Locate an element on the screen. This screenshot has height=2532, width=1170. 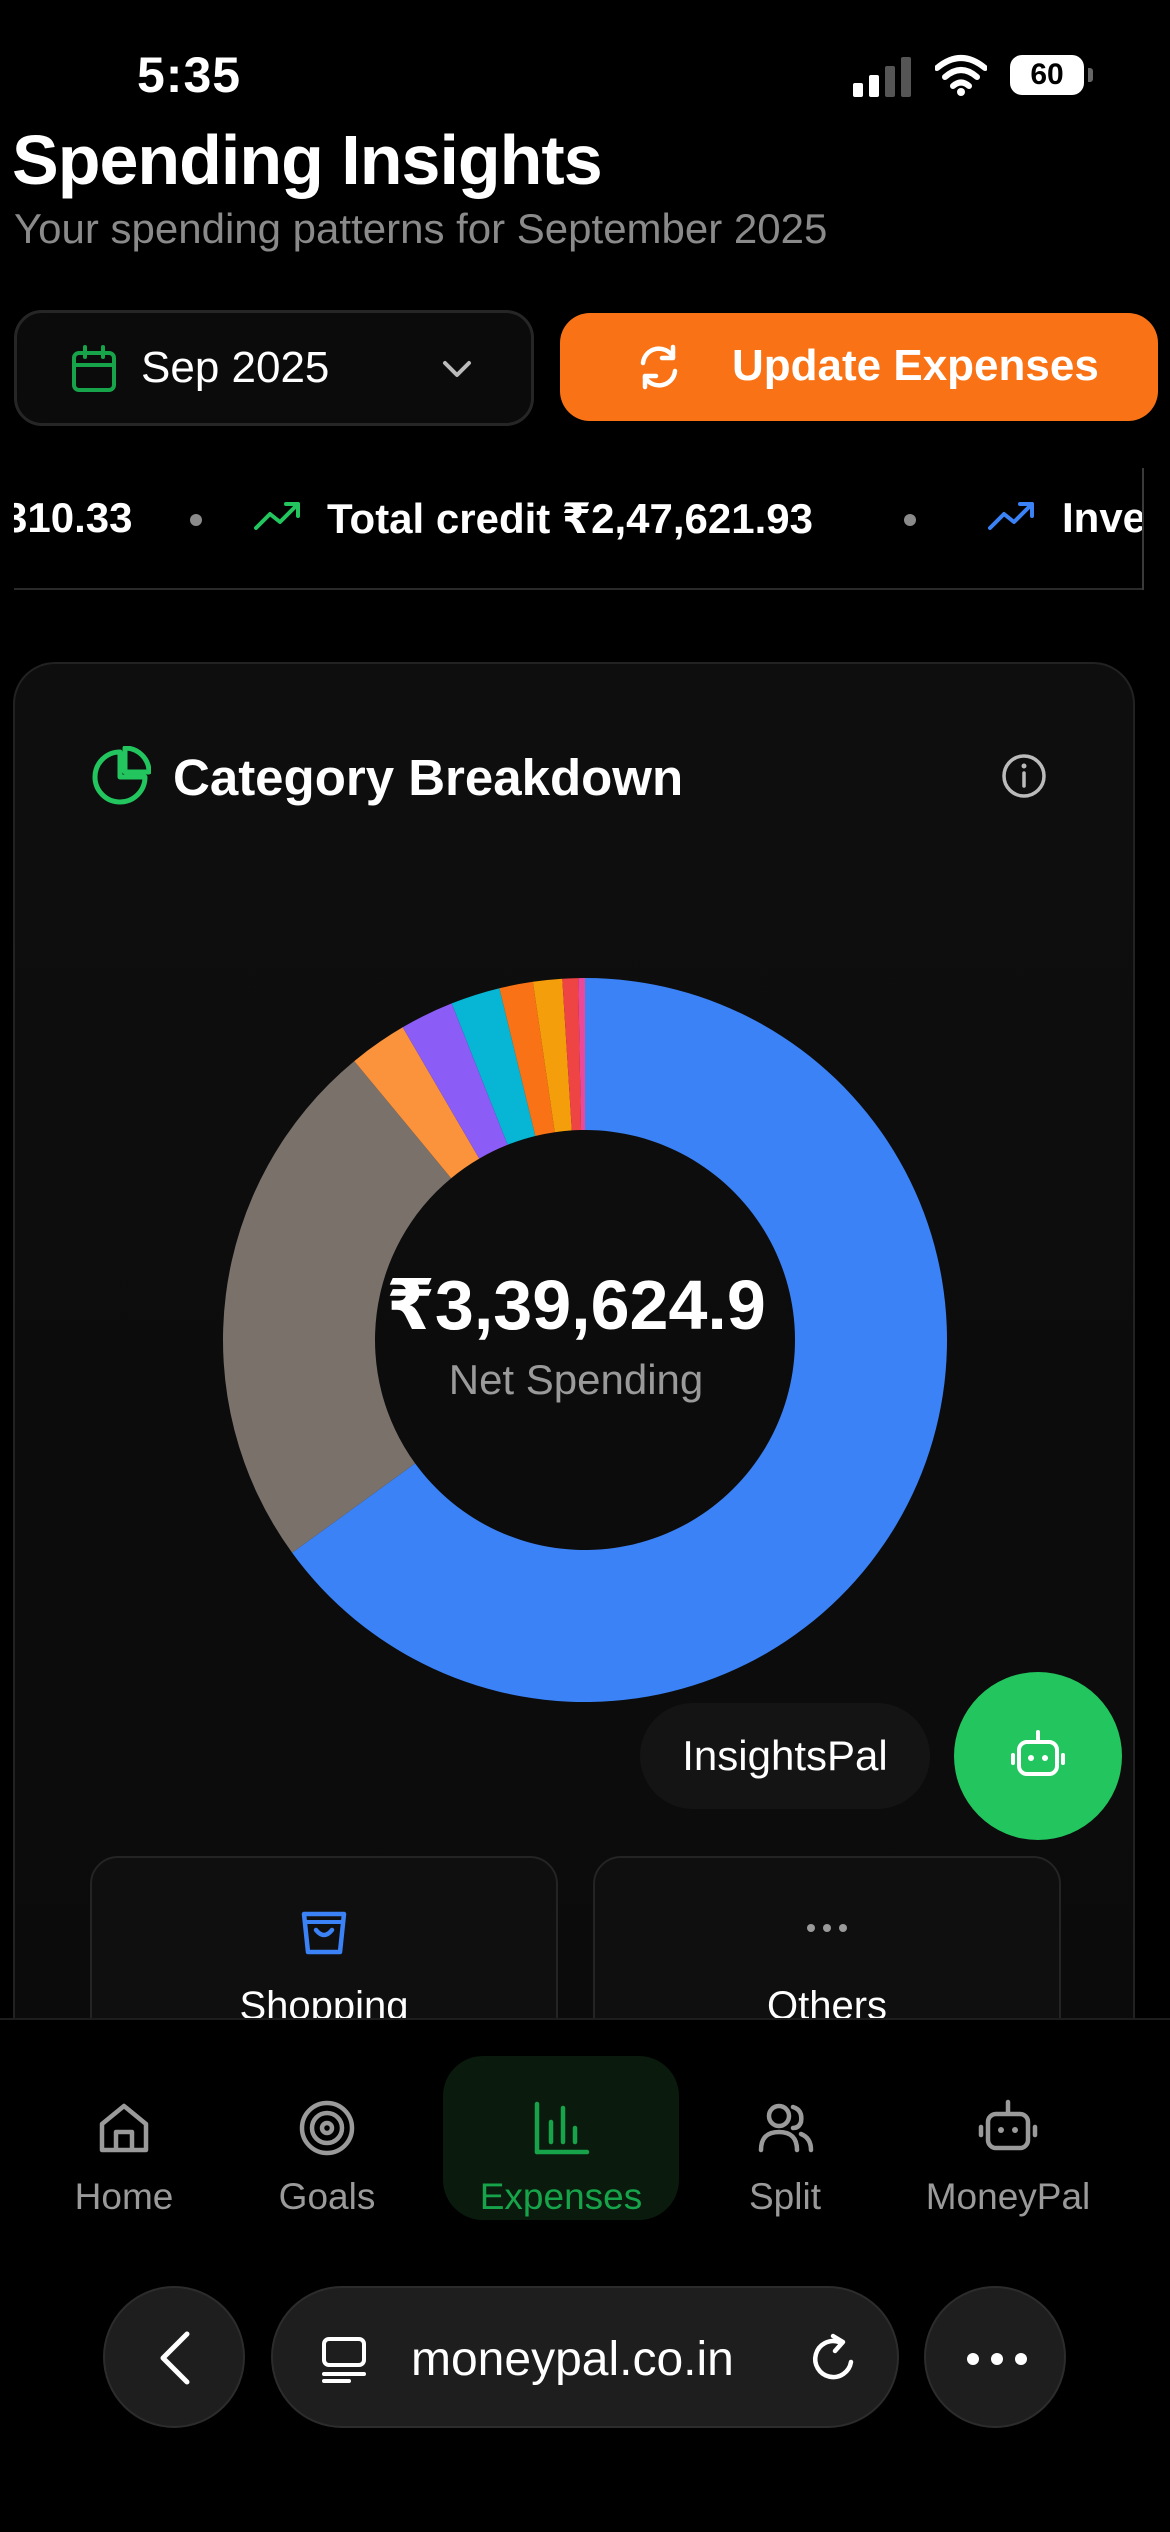
battery-indicator: 60 is located at coordinates (1051, 75).